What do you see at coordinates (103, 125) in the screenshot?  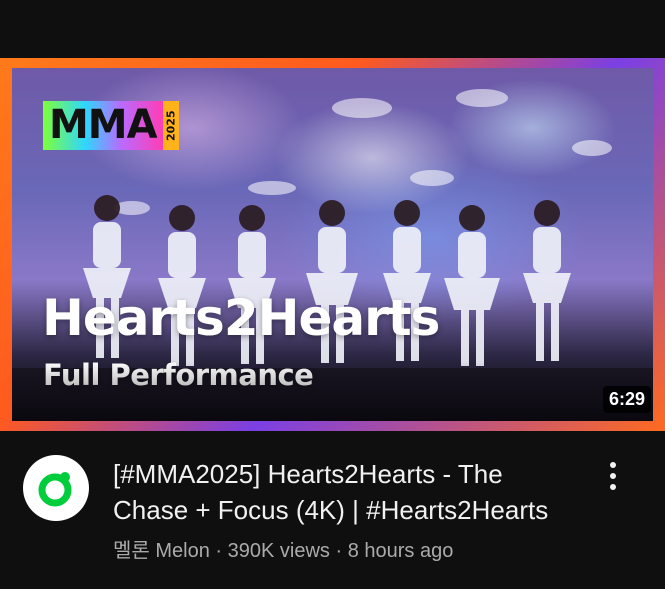 I see `mma-logo-text: MMA` at bounding box center [103, 125].